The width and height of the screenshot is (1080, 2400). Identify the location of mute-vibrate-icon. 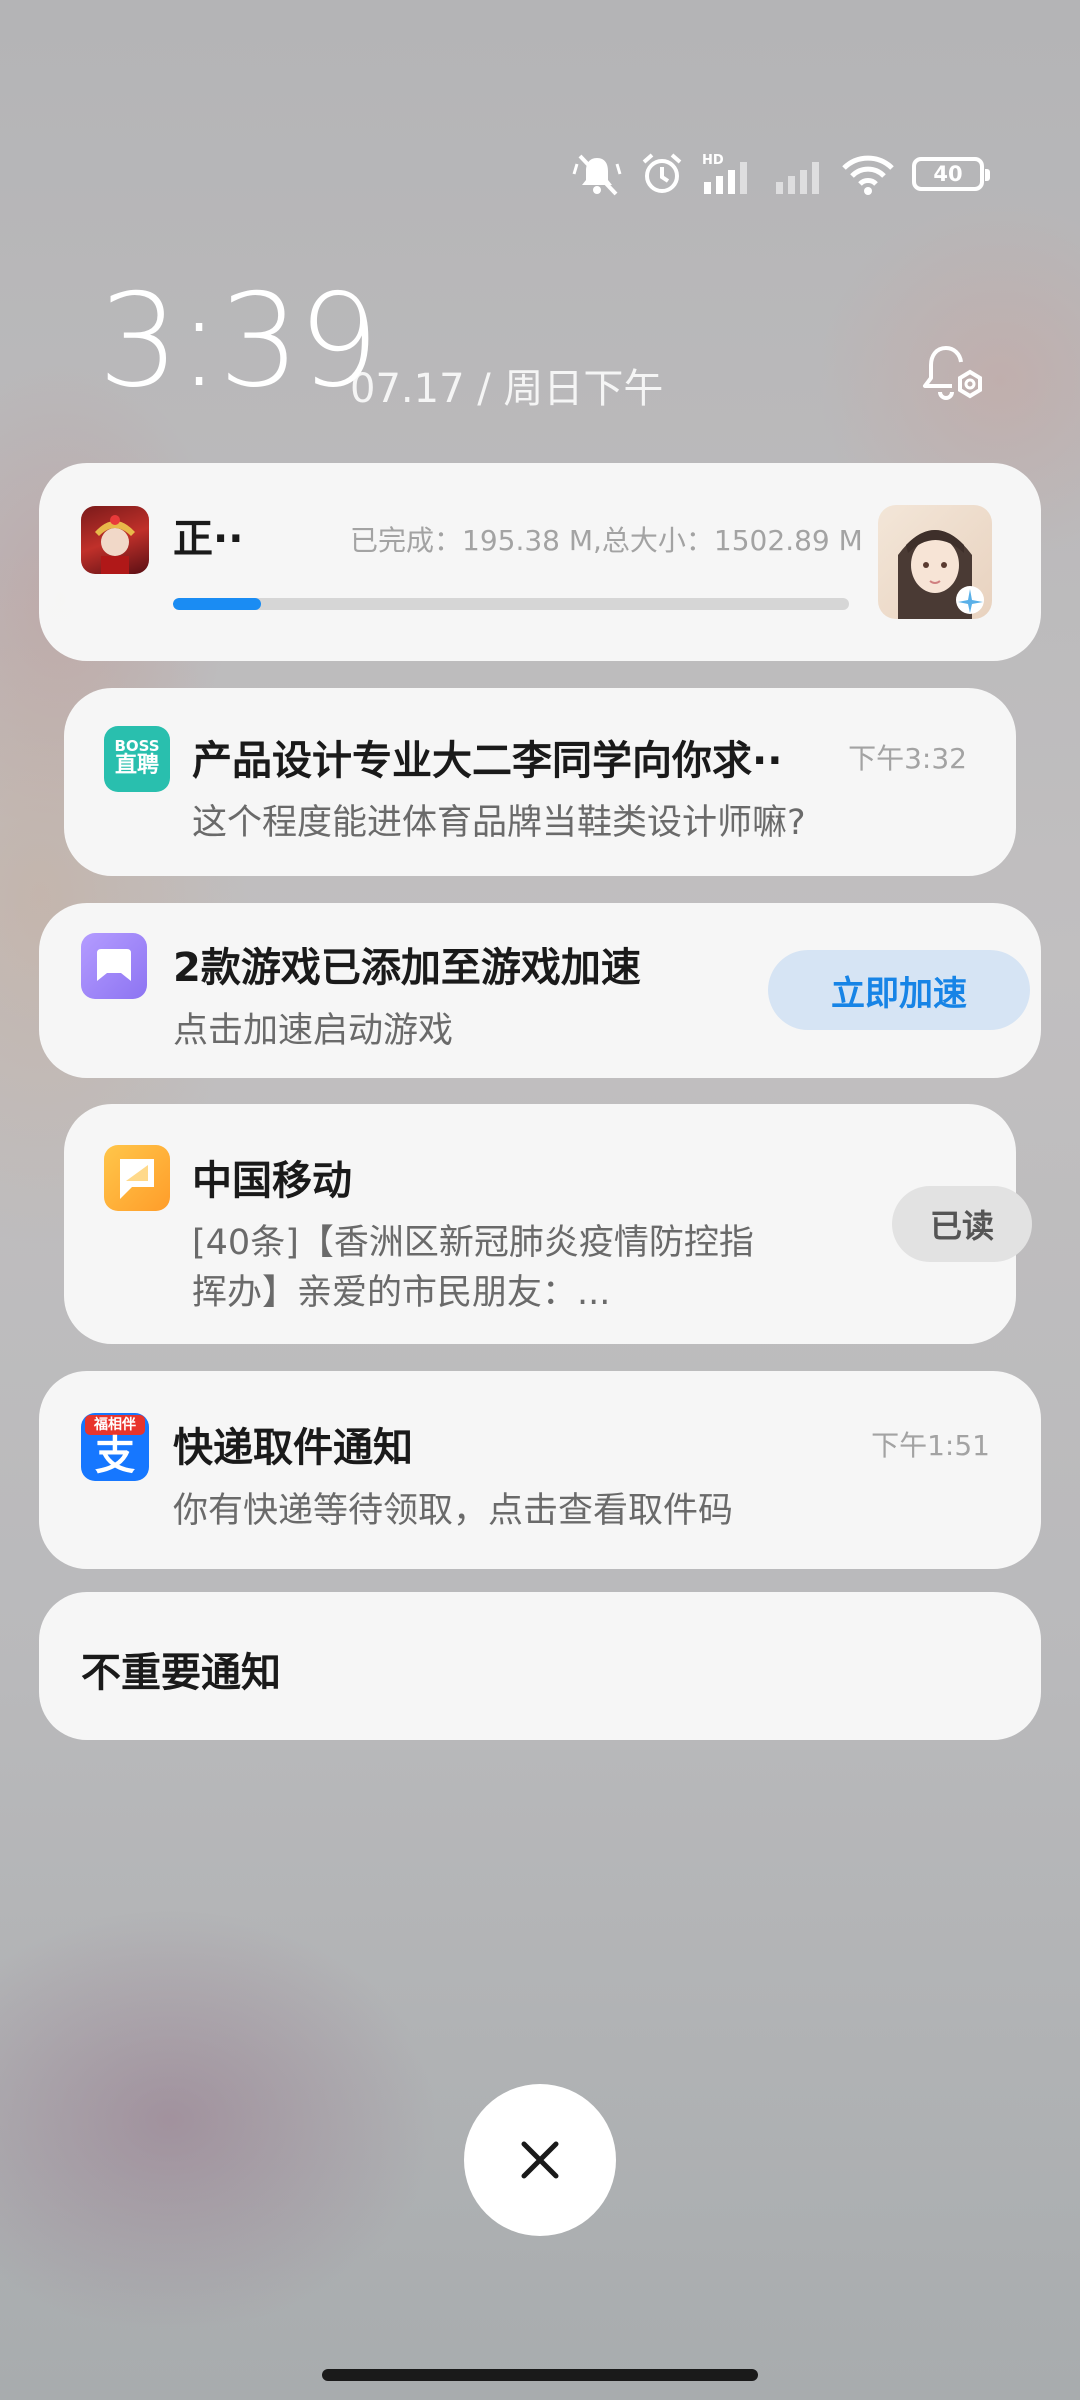
(597, 175).